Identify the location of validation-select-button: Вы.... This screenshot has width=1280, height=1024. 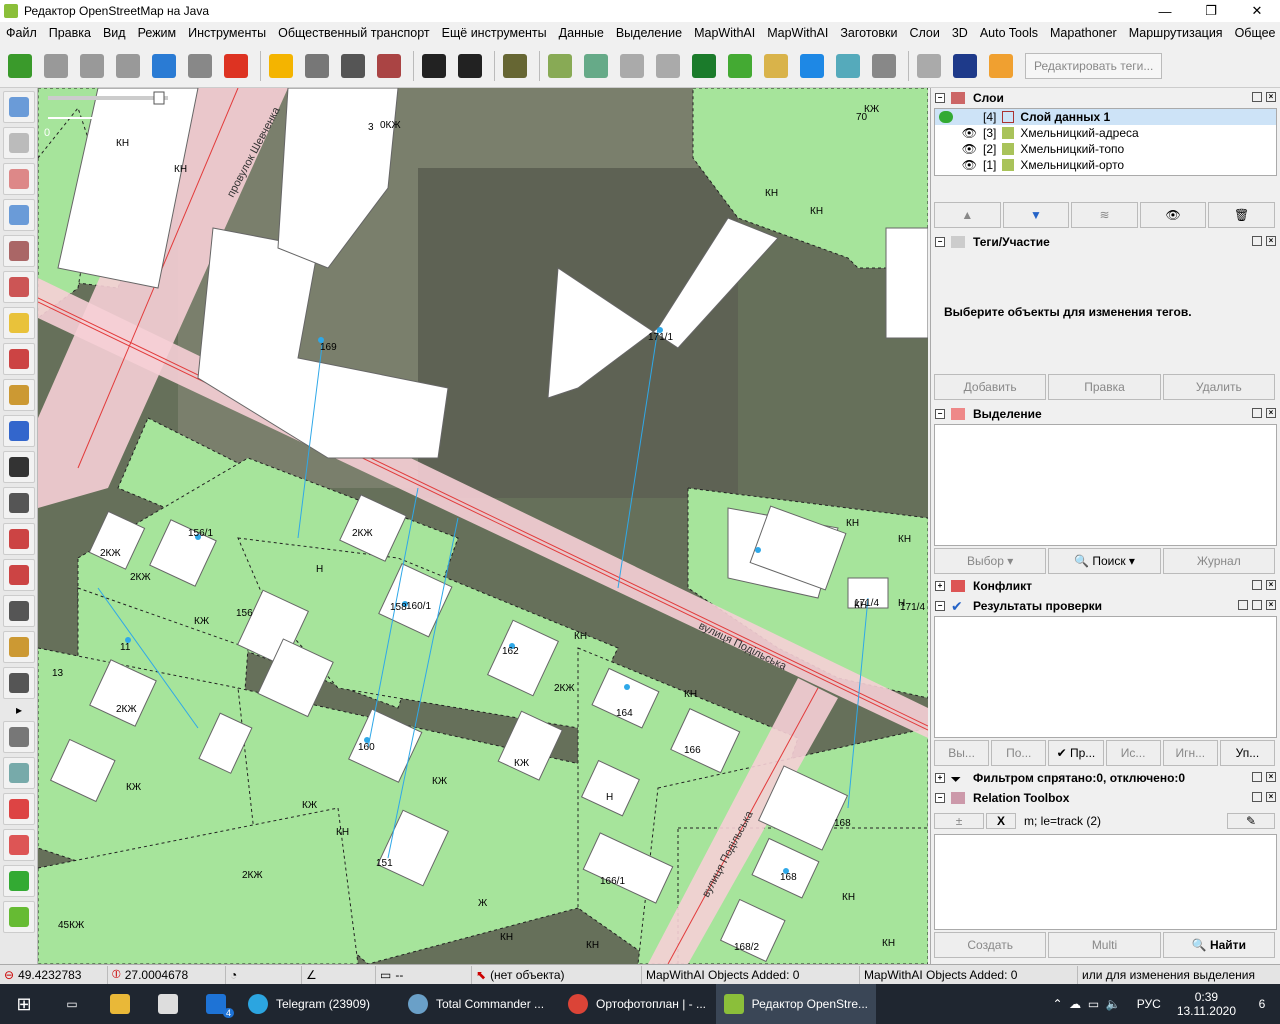
(962, 753).